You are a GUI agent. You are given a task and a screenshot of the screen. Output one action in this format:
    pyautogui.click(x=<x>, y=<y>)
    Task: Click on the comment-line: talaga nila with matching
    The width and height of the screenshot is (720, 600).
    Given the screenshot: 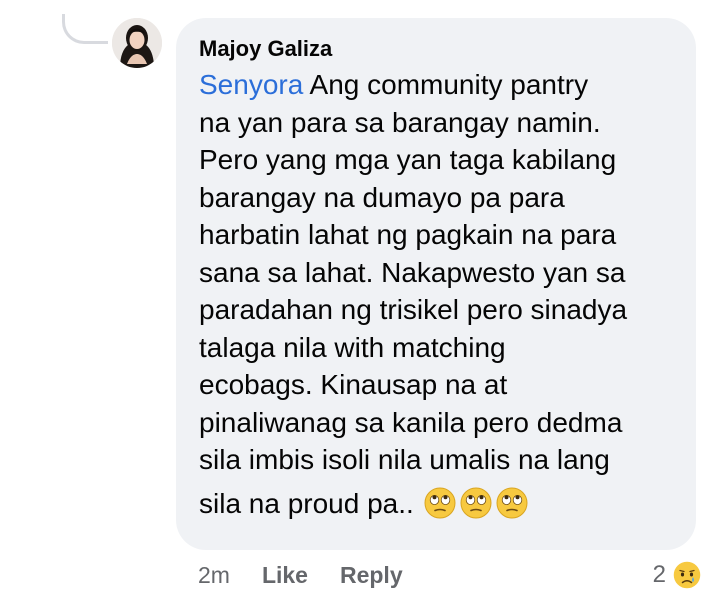 What is the action you would take?
    pyautogui.click(x=352, y=347)
    